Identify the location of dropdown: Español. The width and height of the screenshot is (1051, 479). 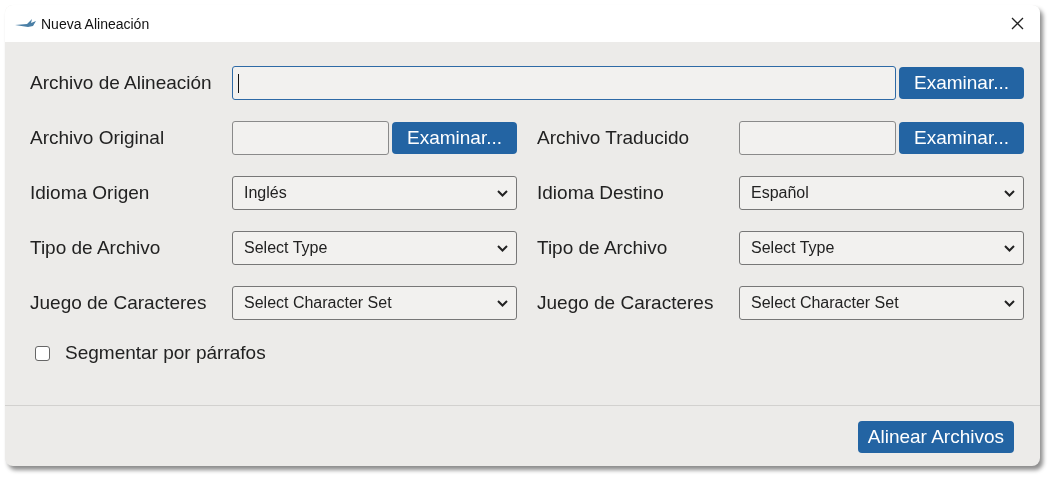
(881, 193).